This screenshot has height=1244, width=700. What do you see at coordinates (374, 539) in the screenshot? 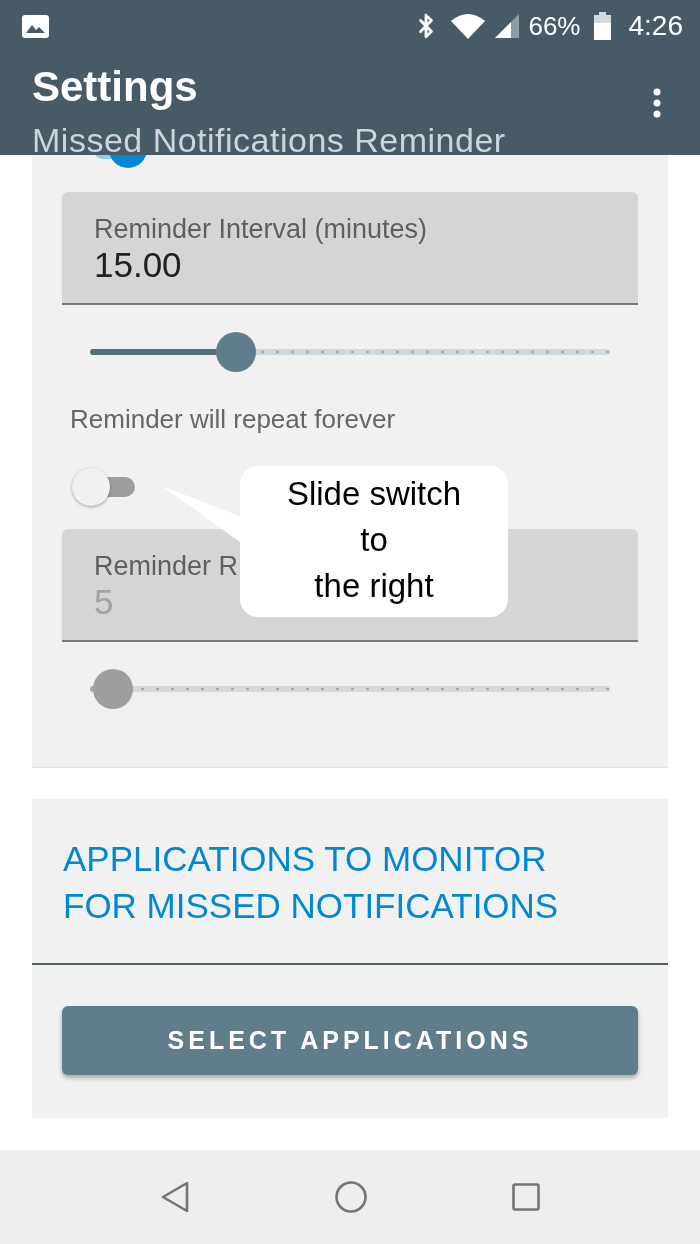
I see `callout-text: Slide switch to the right` at bounding box center [374, 539].